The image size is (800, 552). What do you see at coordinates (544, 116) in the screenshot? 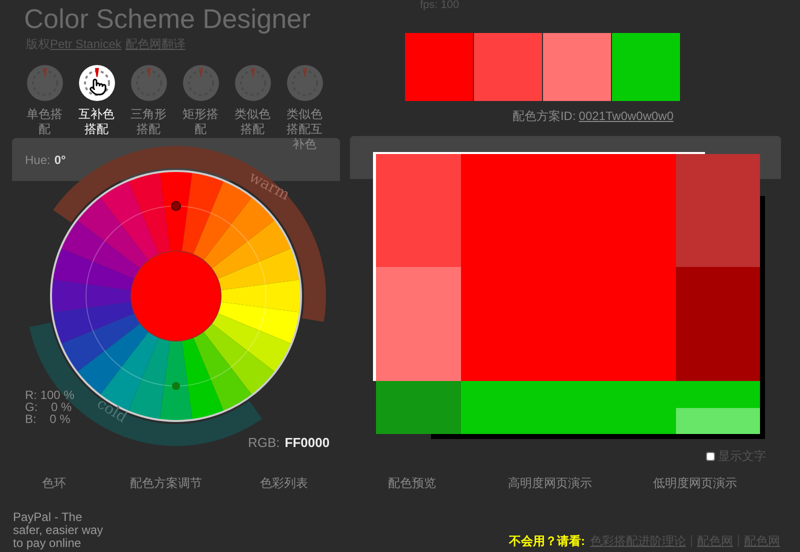
I see `scheme-id-label: 配色方案ID:` at bounding box center [544, 116].